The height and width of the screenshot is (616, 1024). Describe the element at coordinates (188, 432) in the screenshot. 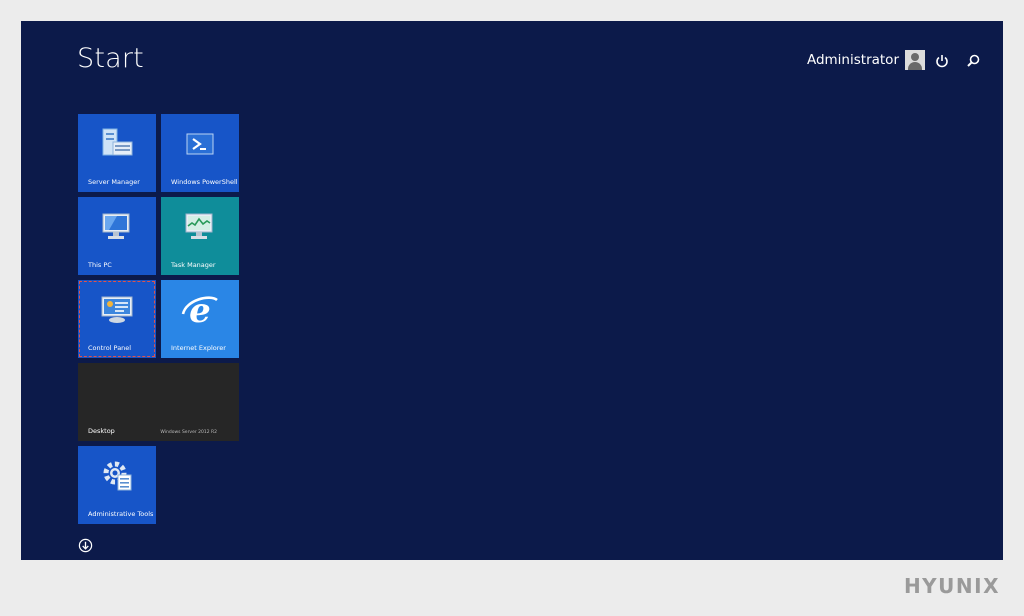

I see `desktop-brand-text: Windows Server 2012 R2` at that location.